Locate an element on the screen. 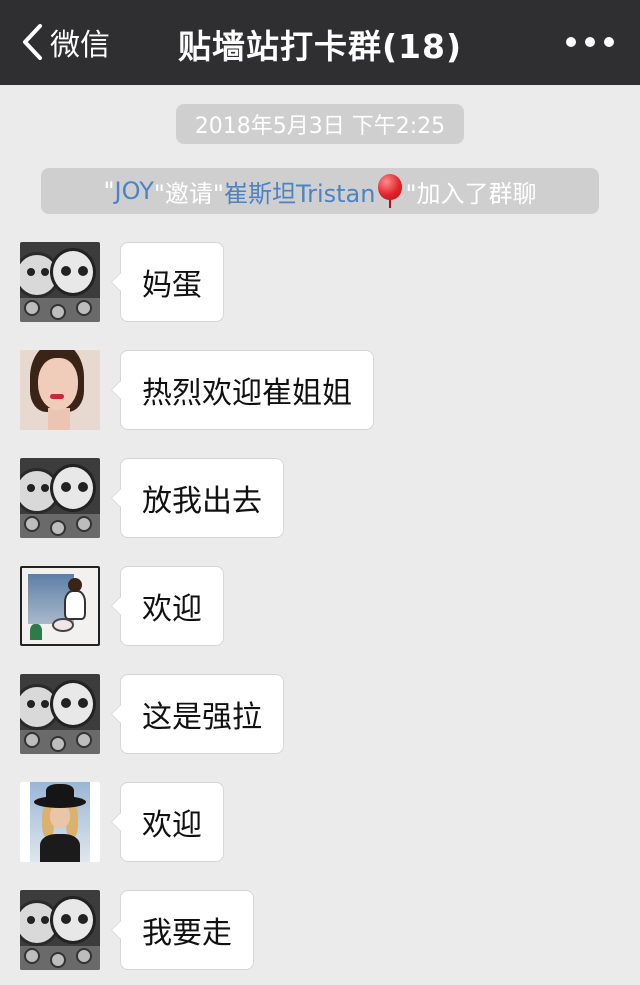 The width and height of the screenshot is (640, 985). more-options-icon is located at coordinates (590, 42).